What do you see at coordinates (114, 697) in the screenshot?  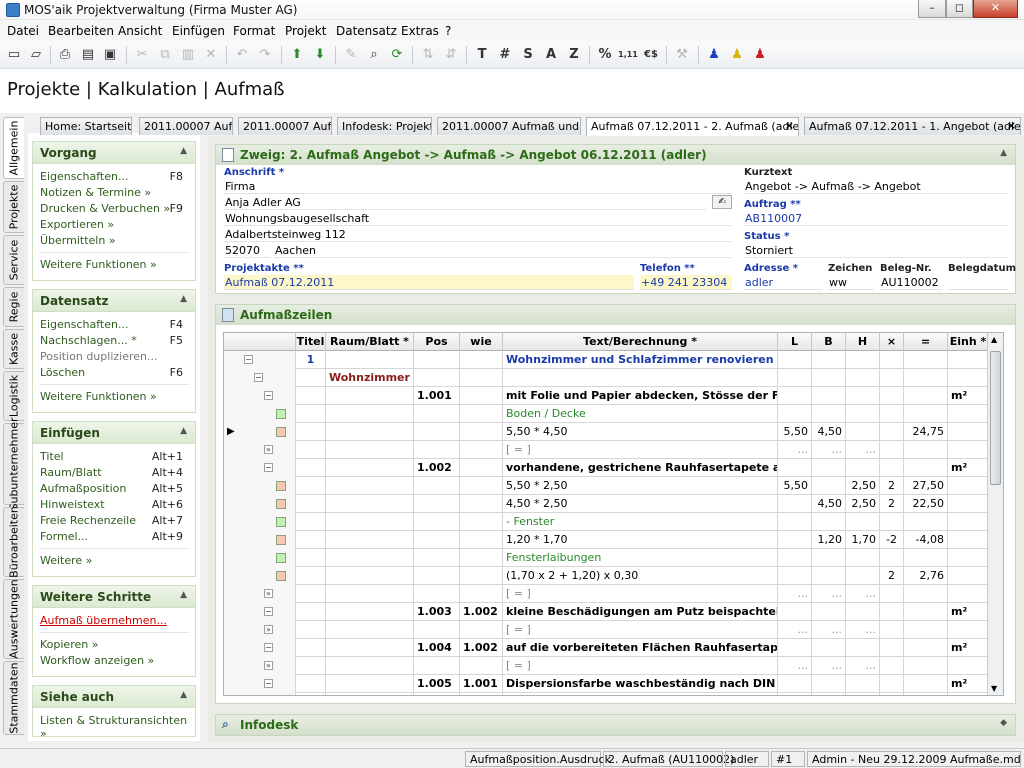 I see `panel-header: Siehe auch ▲` at bounding box center [114, 697].